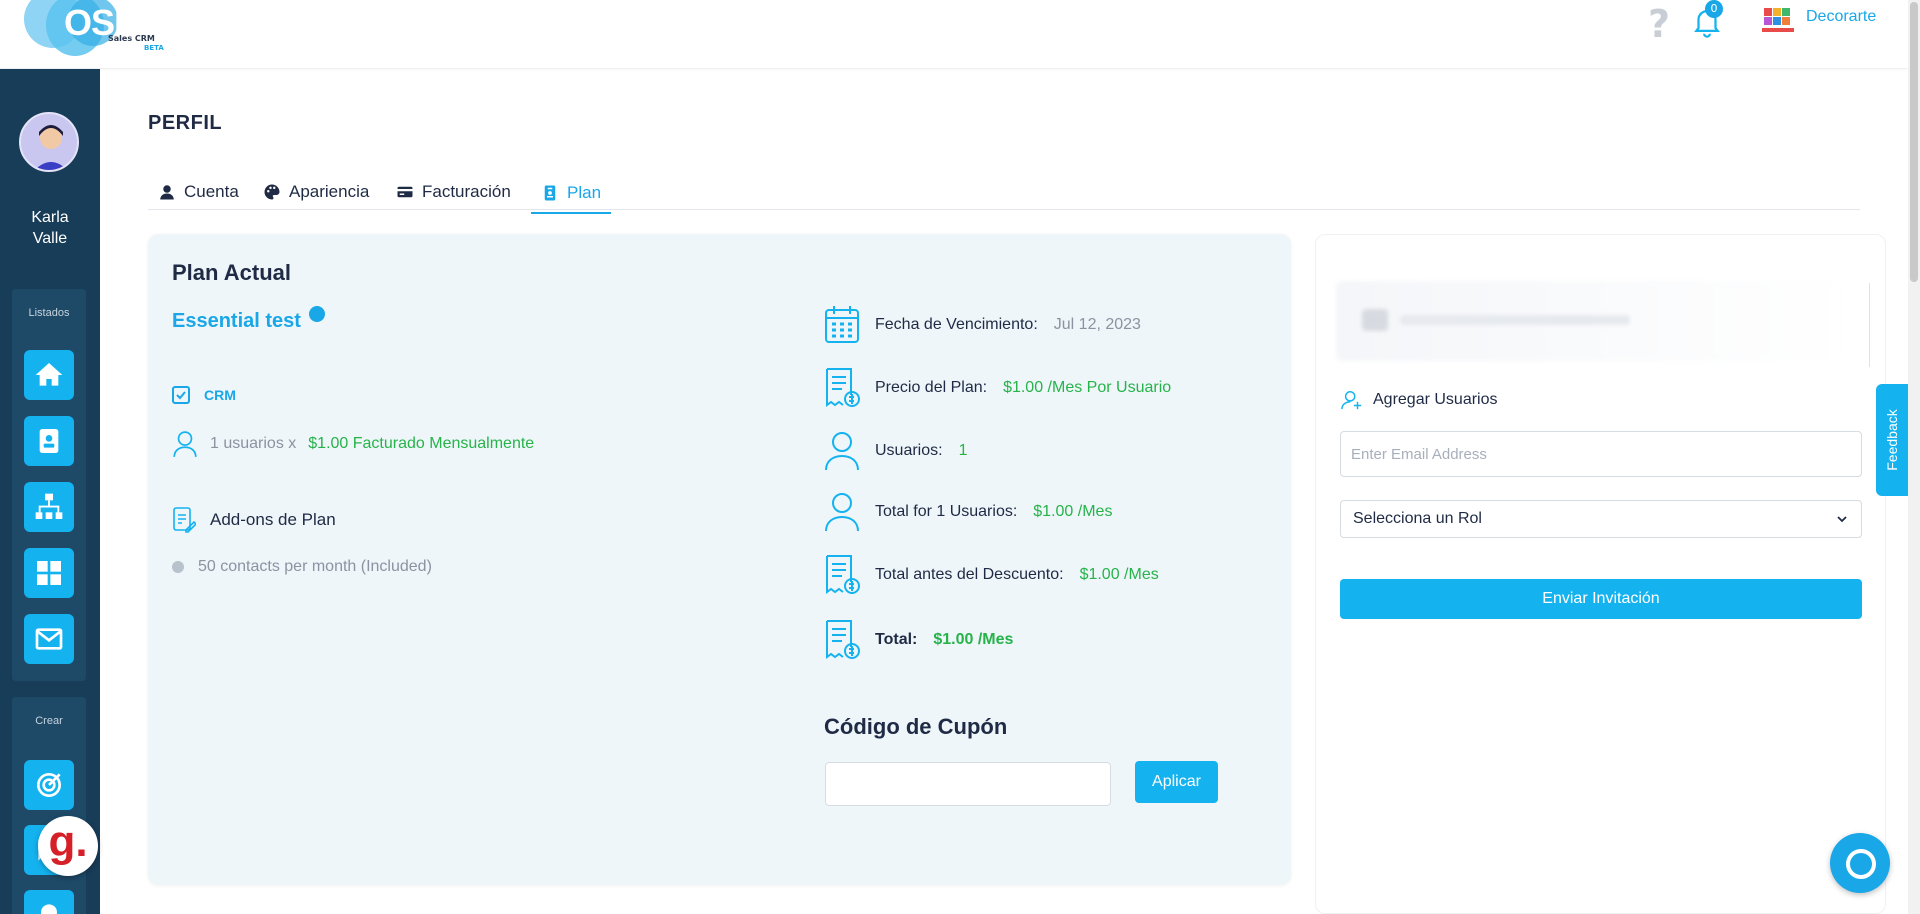 The width and height of the screenshot is (1920, 914). Describe the element at coordinates (982, 325) in the screenshot. I see `due-date-row: Fecha de Vencimiento: Jul 12, 2023` at that location.